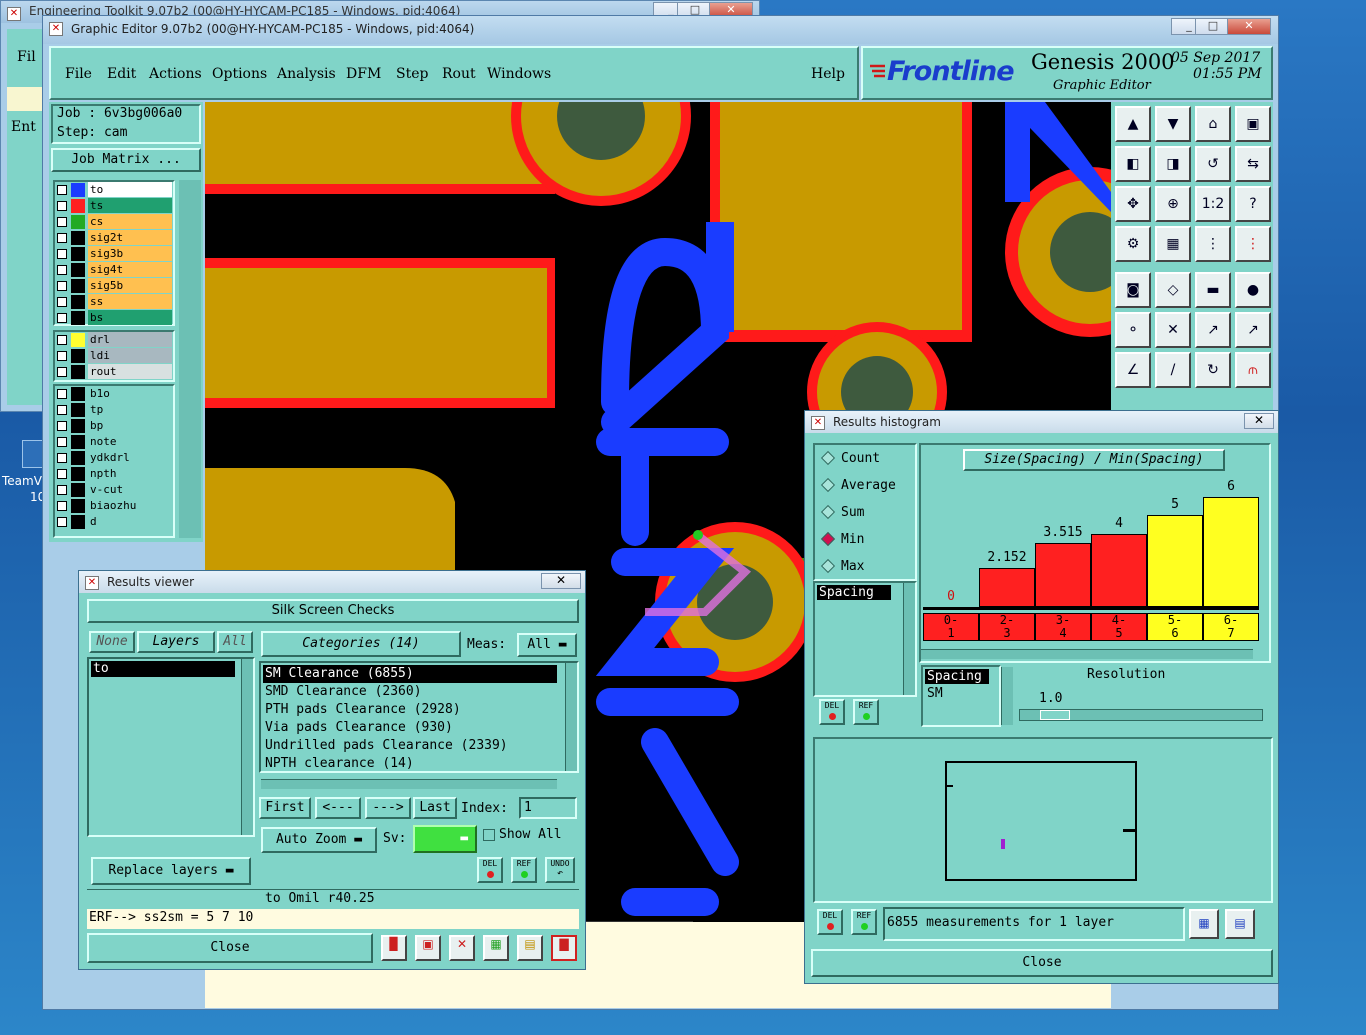 This screenshot has width=1366, height=1035. What do you see at coordinates (114, 372) in the screenshot?
I see `layer-row-rout: rout` at bounding box center [114, 372].